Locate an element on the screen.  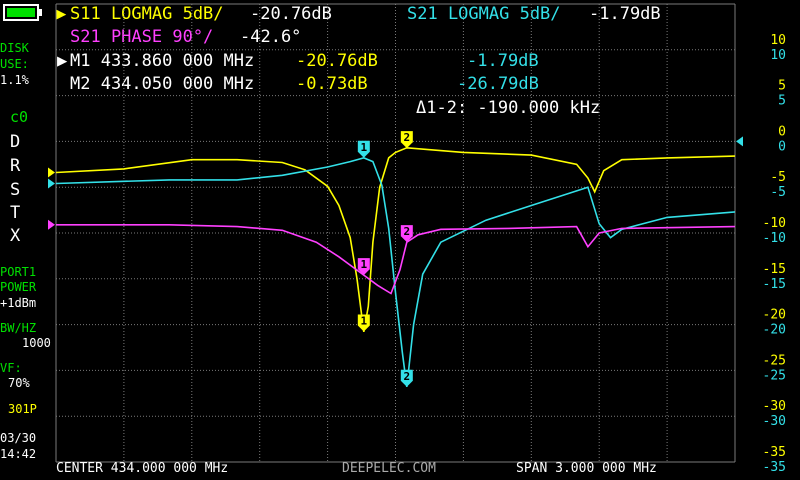
marker-s11-1: 1 is located at coordinates (363, 323).